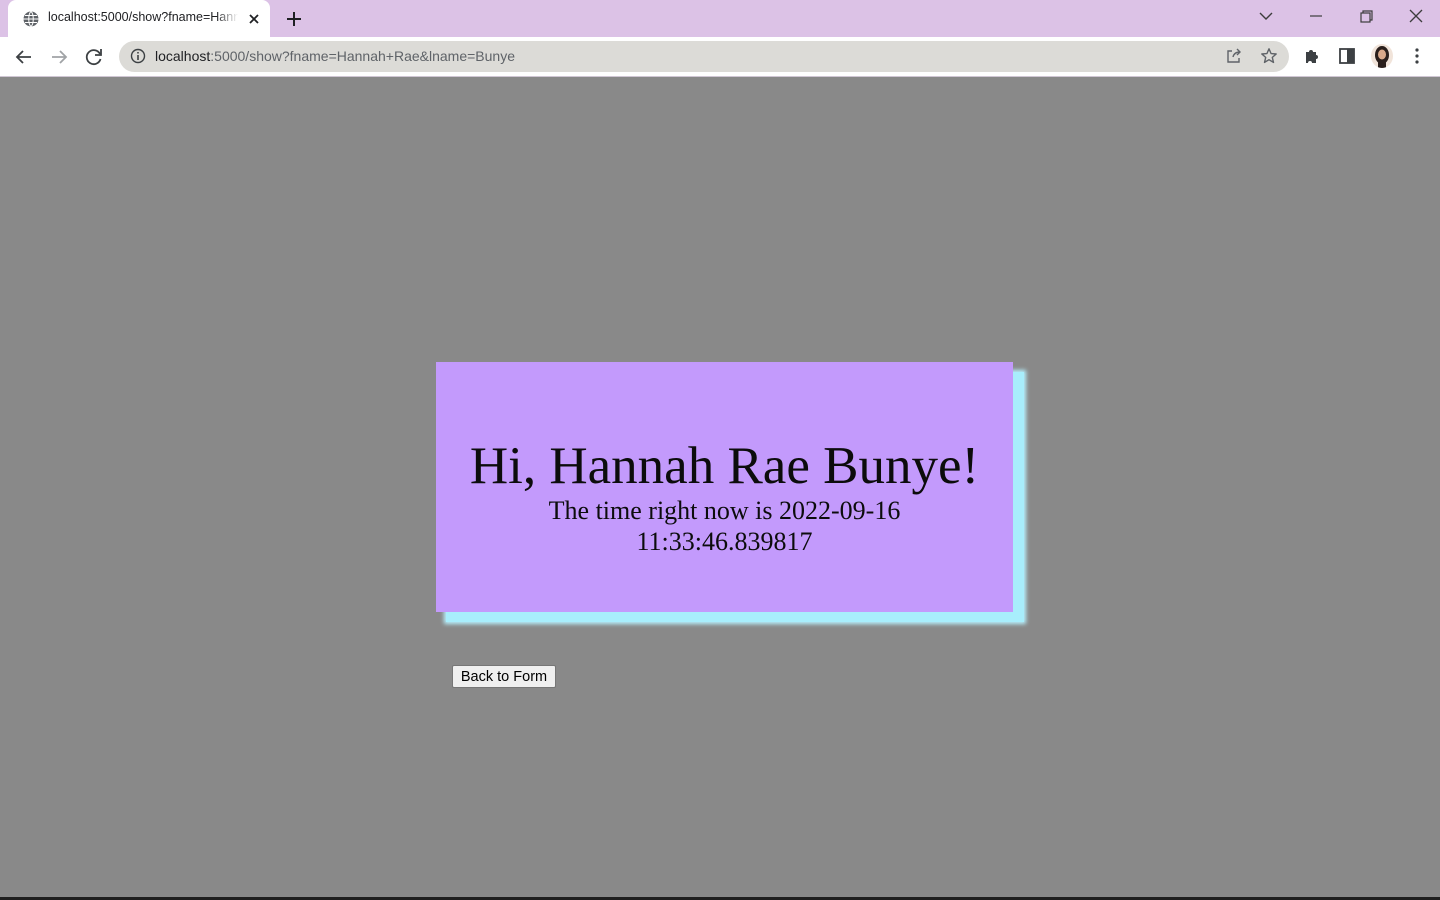 The width and height of the screenshot is (1440, 900). What do you see at coordinates (724, 466) in the screenshot?
I see `greeting-heading: Hi, Hannah Rae Bunye!` at bounding box center [724, 466].